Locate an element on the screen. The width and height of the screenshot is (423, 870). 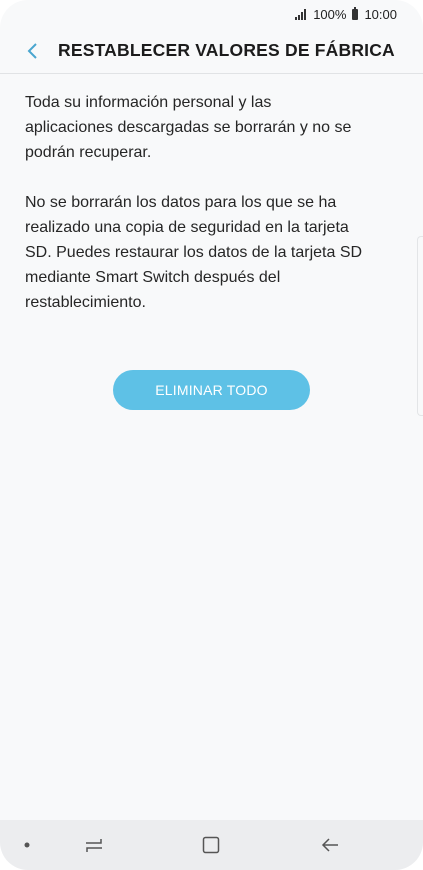
recents-button is located at coordinates (94, 845).